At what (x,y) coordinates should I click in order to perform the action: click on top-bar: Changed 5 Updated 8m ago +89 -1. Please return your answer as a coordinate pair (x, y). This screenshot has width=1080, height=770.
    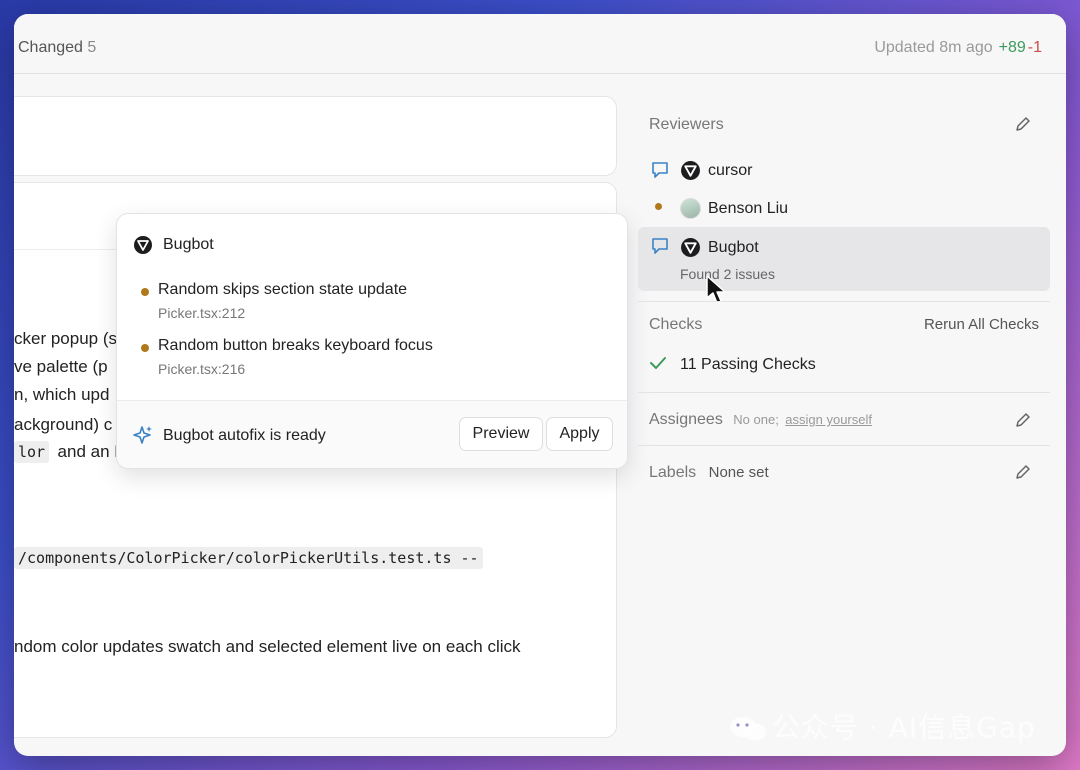
    Looking at the image, I should click on (540, 44).